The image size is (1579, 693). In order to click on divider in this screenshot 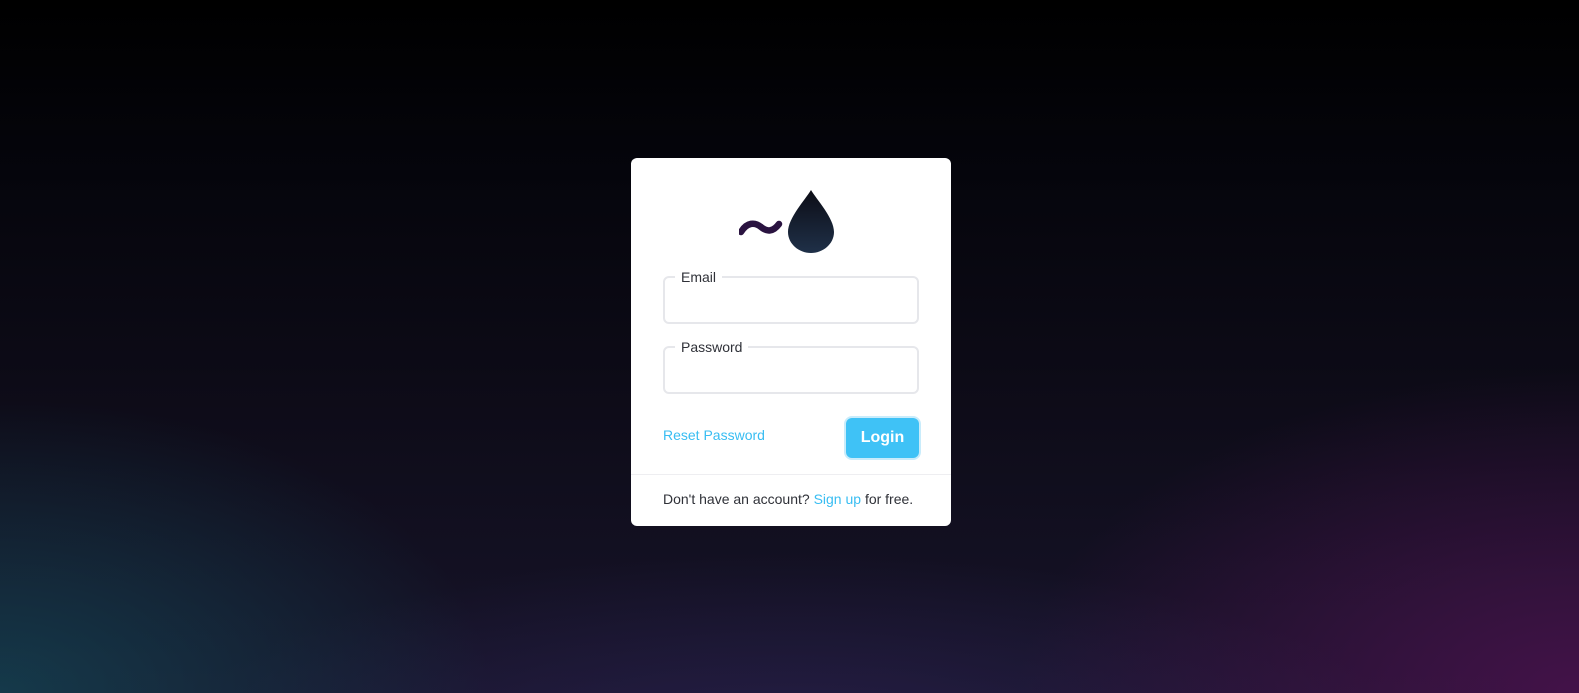, I will do `click(791, 474)`.